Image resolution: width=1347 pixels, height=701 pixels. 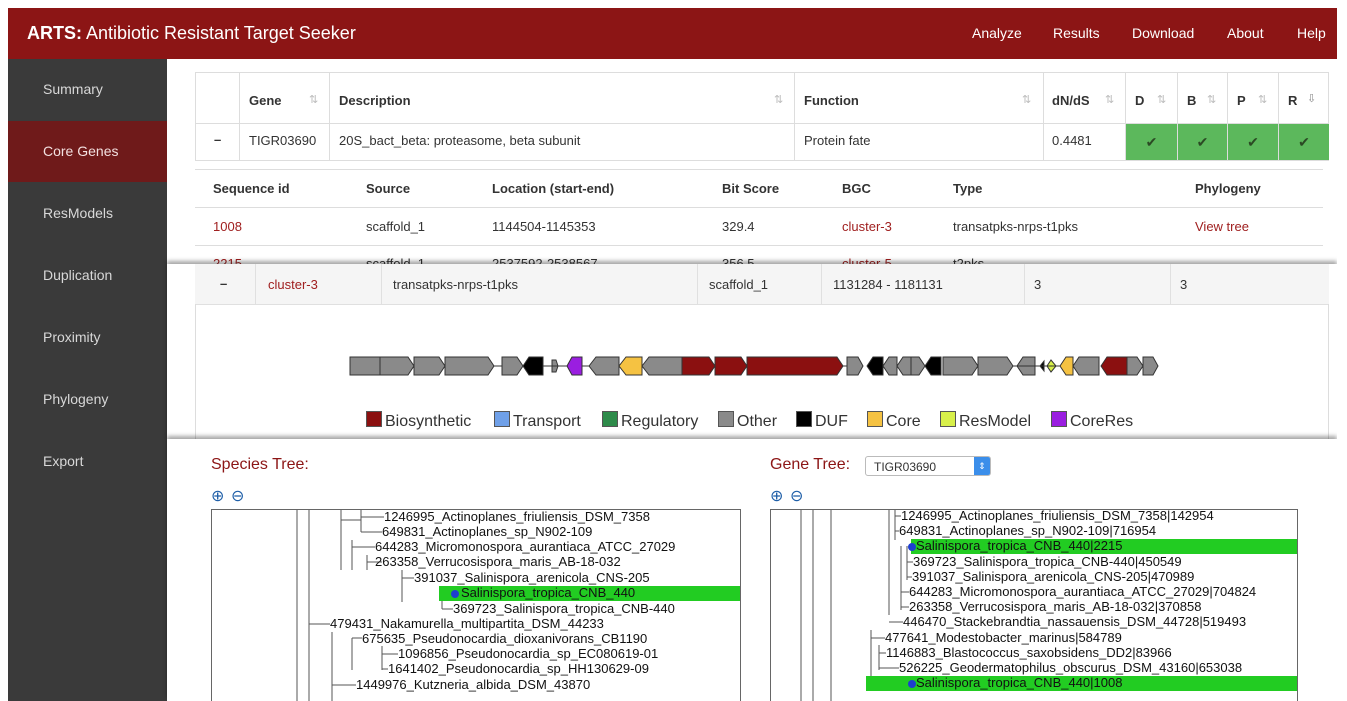 I want to click on legend-label: Biosynthetic, so click(x=428, y=421).